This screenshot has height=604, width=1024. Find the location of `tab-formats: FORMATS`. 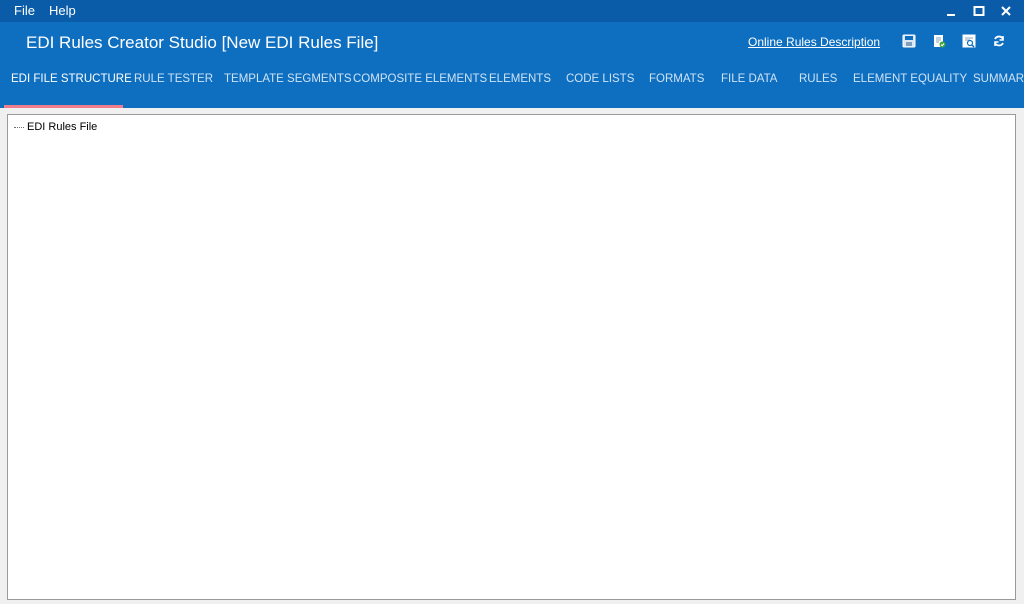

tab-formats: FORMATS is located at coordinates (676, 86).